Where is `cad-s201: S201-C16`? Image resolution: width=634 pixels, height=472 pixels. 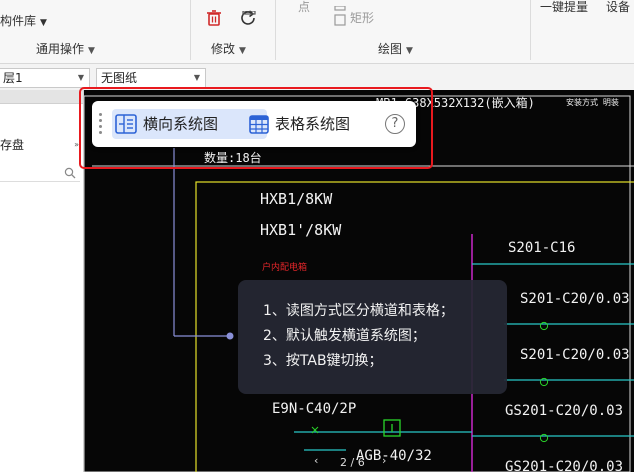 cad-s201: S201-C16 is located at coordinates (541, 248).